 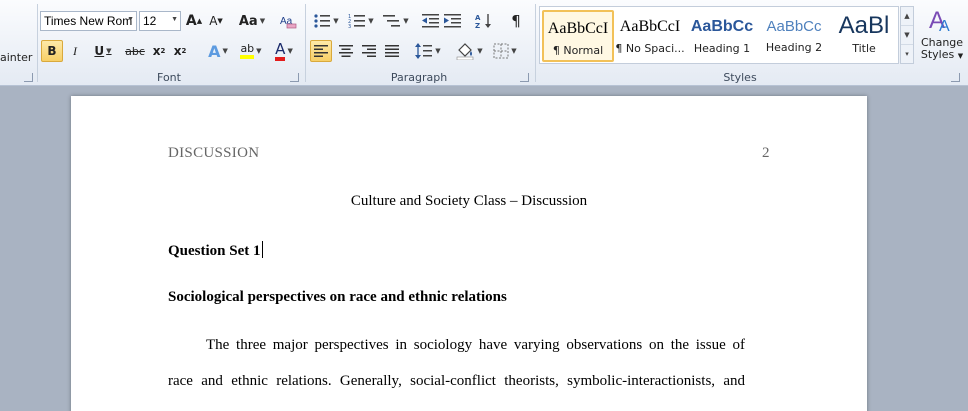 What do you see at coordinates (160, 21) in the screenshot?
I see `font-size-combobox: 12 ▼` at bounding box center [160, 21].